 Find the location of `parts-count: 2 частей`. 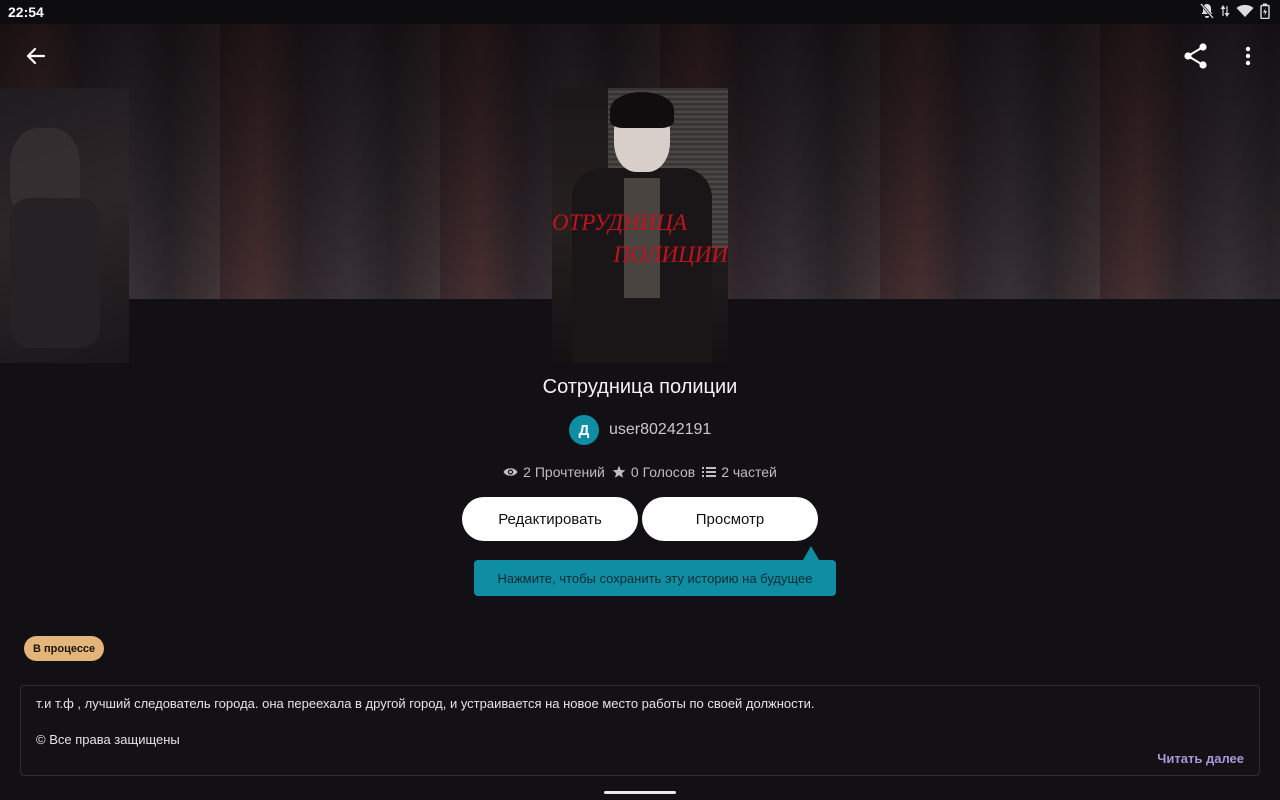

parts-count: 2 частей is located at coordinates (749, 472).